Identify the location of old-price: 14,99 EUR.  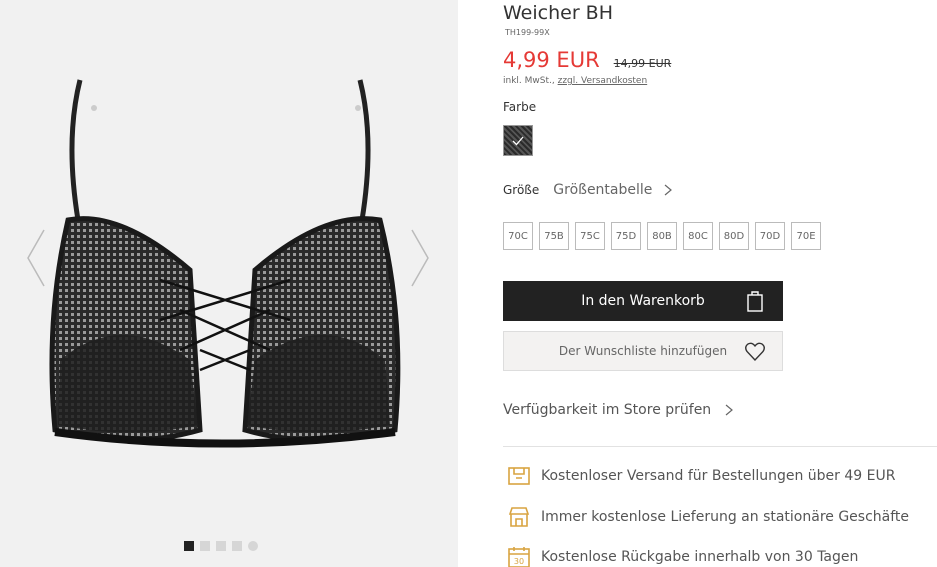
(642, 63).